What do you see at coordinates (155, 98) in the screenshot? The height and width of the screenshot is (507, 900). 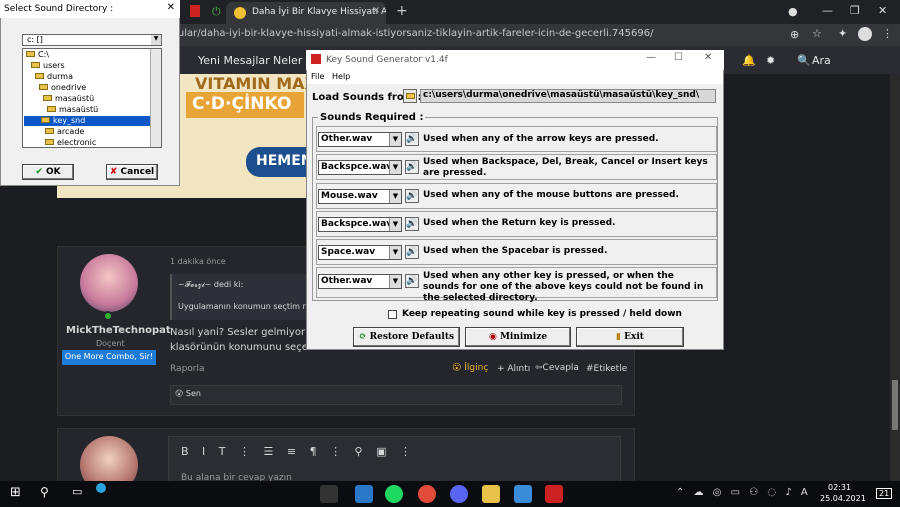 I see `tree-scrollbar` at bounding box center [155, 98].